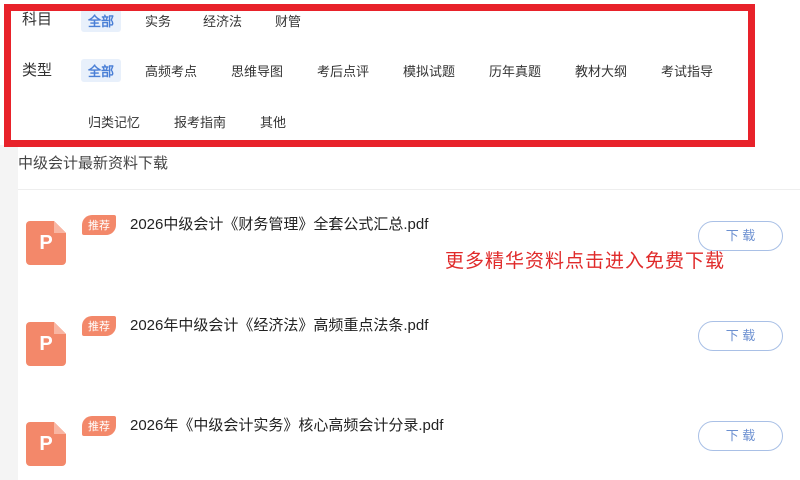 The width and height of the screenshot is (800, 480). Describe the element at coordinates (515, 70) in the screenshot. I see `type-option-past-papers: 历年真题` at that location.